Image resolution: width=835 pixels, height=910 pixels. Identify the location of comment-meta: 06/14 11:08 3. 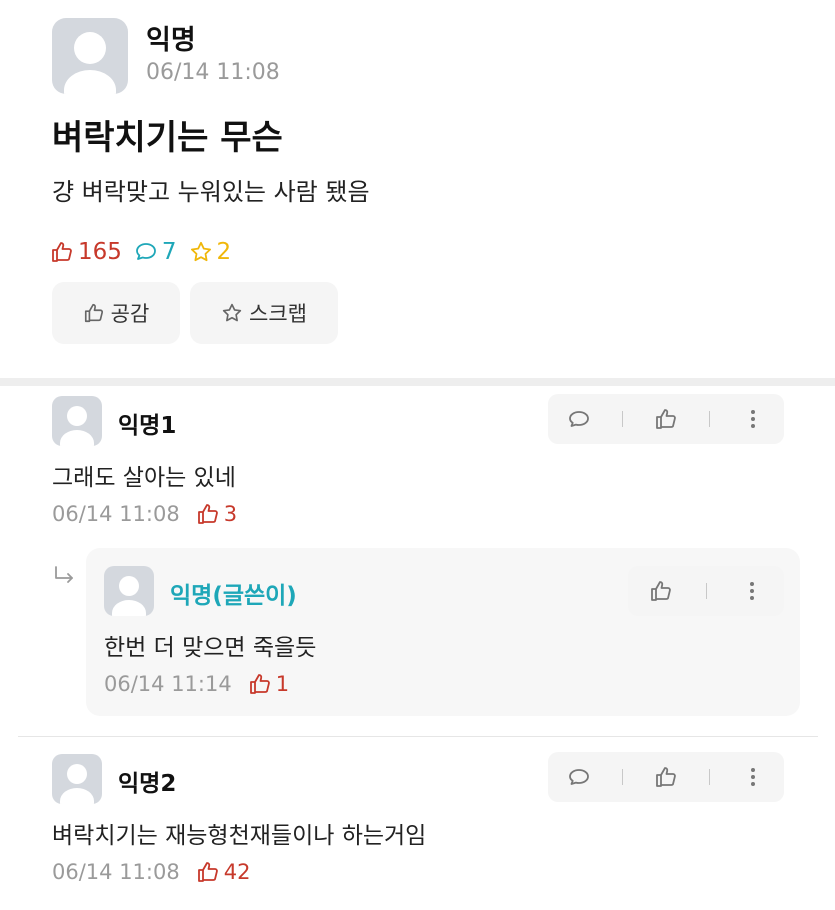
(144, 514).